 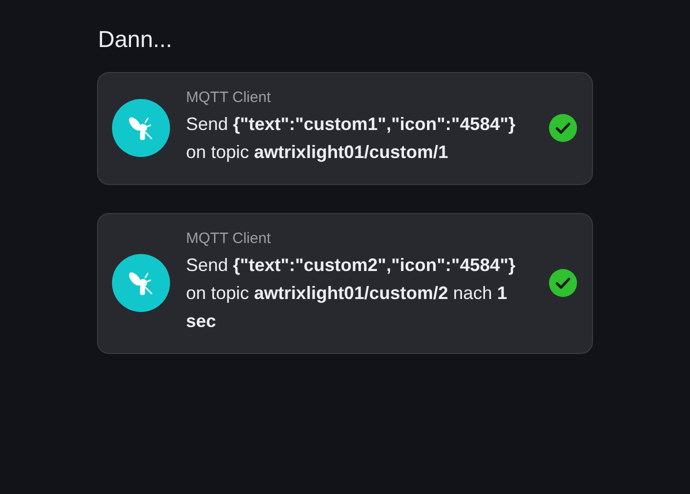 What do you see at coordinates (351, 293) in the screenshot?
I see `step-description: Send {"text":"custom2","icon":"4584"} on topic awtrixlight01/custom/2 nach 1 sec` at bounding box center [351, 293].